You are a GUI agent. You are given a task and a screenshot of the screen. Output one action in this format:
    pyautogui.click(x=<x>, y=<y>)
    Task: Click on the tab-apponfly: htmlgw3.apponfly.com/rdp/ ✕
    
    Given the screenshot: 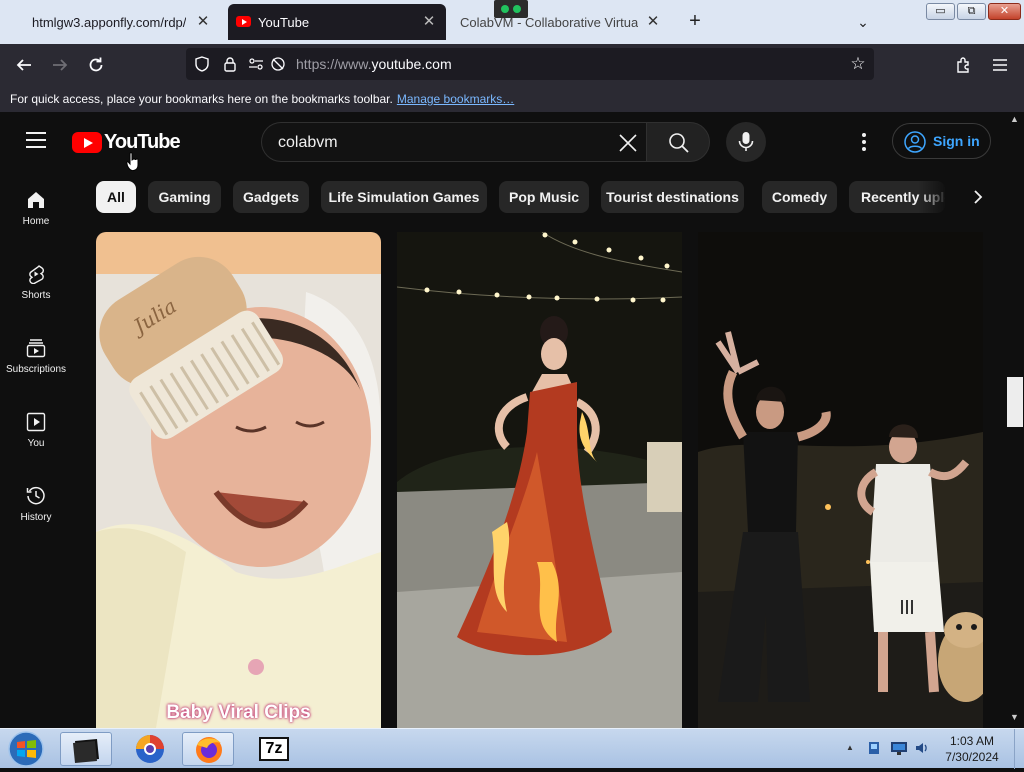 What is the action you would take?
    pyautogui.click(x=120, y=22)
    